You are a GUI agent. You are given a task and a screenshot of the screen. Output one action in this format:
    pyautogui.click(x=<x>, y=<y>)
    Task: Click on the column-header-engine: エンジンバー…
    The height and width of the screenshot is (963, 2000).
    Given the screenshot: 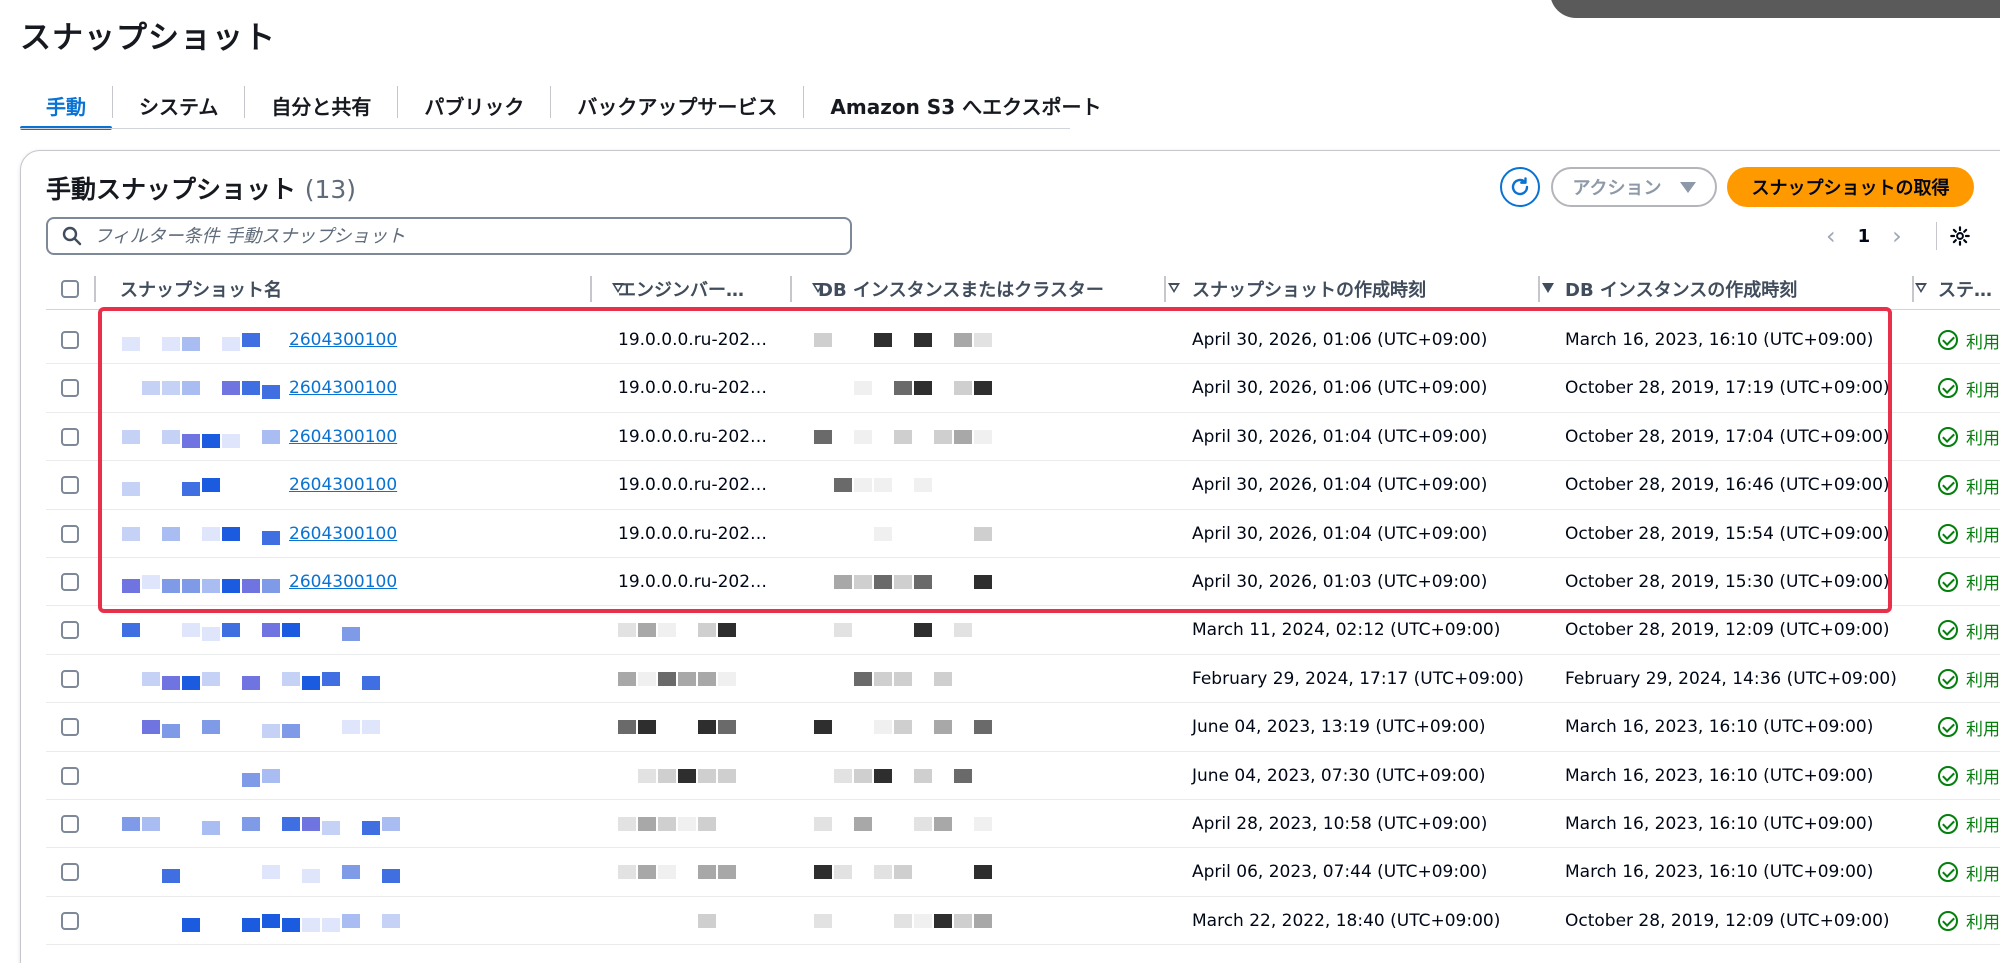 What is the action you would take?
    pyautogui.click(x=727, y=289)
    